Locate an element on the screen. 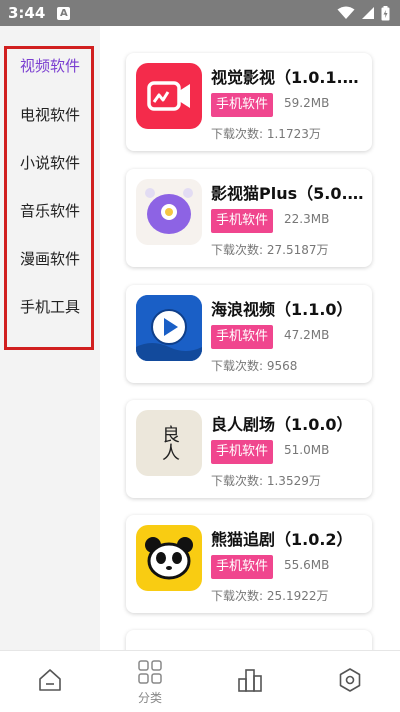 The image size is (400, 712). app-size: 22.3MB is located at coordinates (307, 219).